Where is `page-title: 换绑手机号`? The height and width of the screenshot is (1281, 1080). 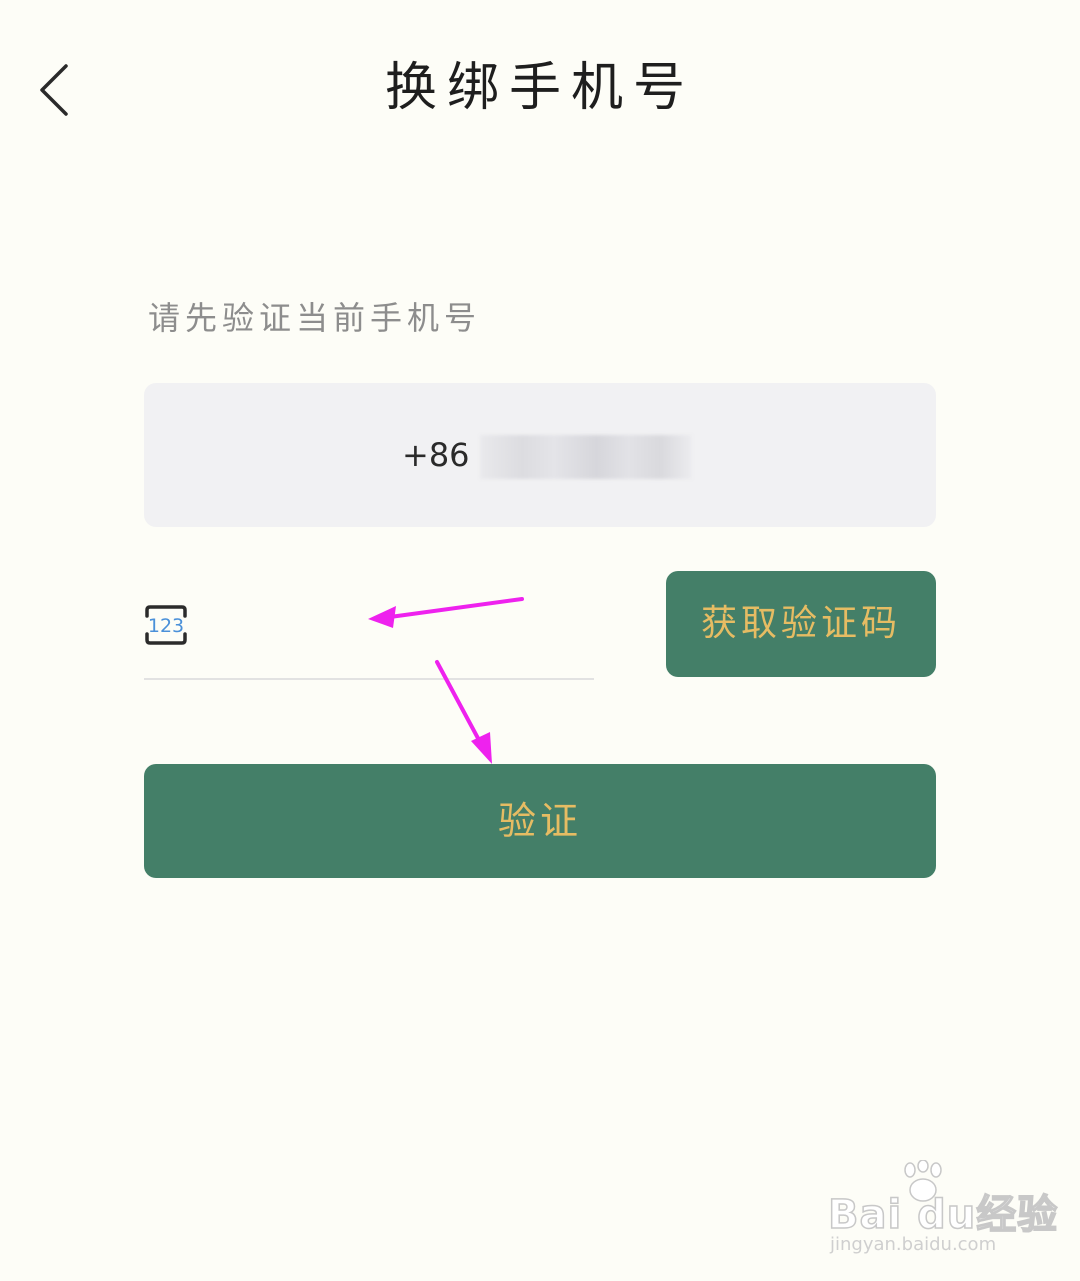
page-title: 换绑手机号 is located at coordinates (539, 88).